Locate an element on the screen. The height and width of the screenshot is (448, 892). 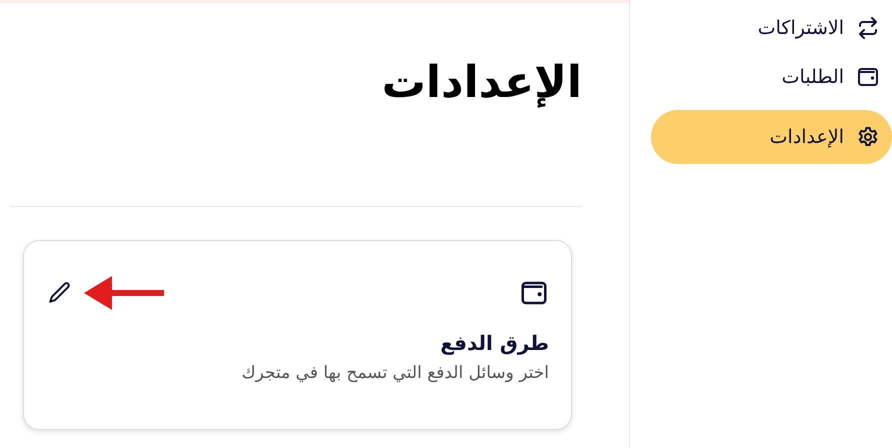
sidebar-item: الإعدادات is located at coordinates (771, 137).